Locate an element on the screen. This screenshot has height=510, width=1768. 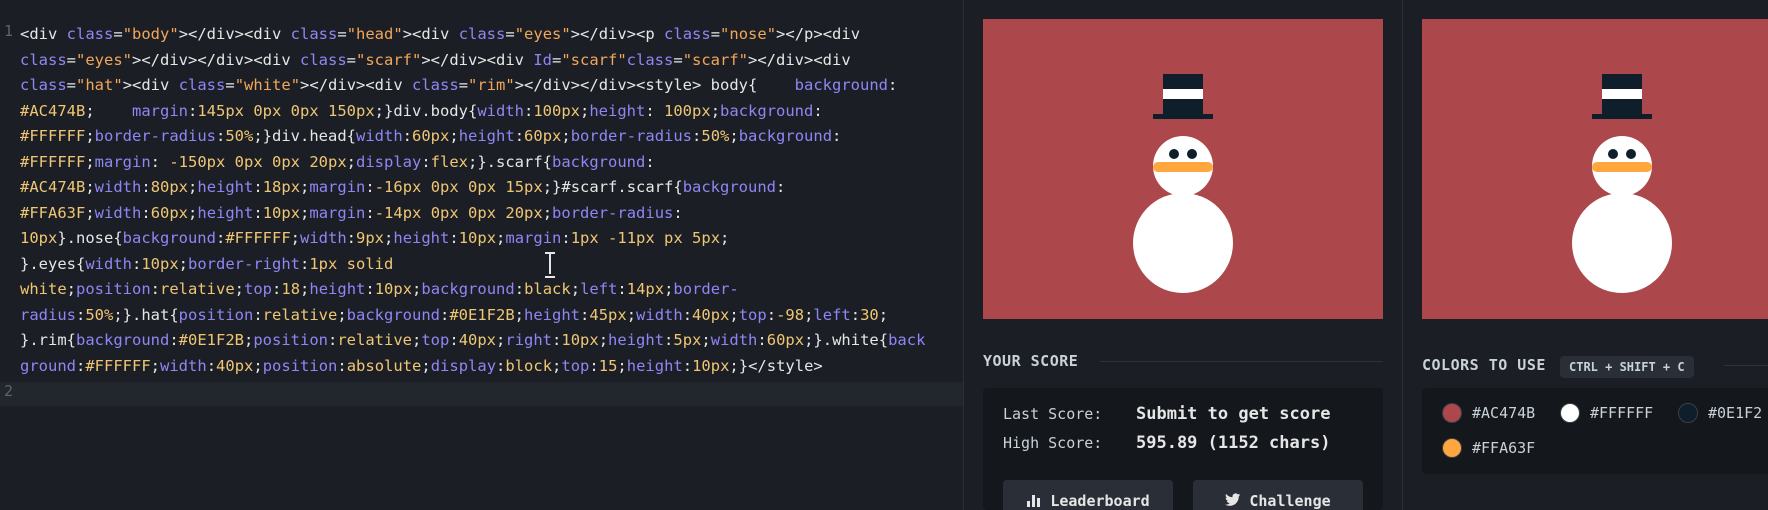
code-token: back is located at coordinates (907, 340).